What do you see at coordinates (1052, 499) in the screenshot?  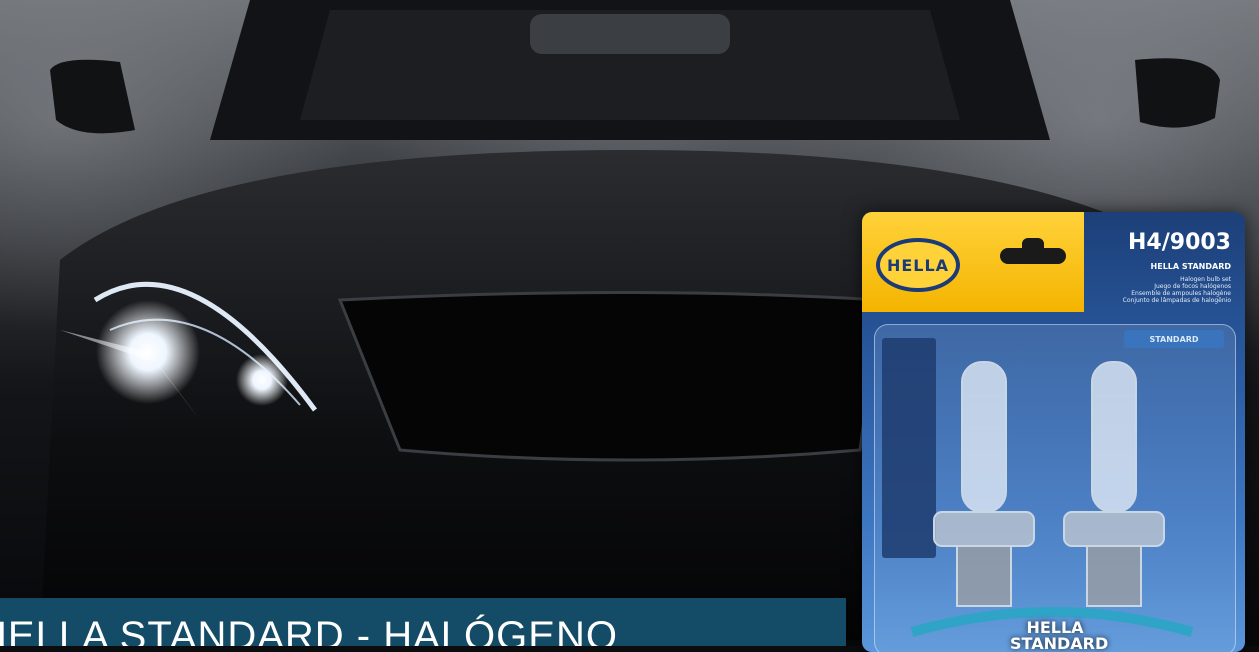 I see `bulbs-illustration` at bounding box center [1052, 499].